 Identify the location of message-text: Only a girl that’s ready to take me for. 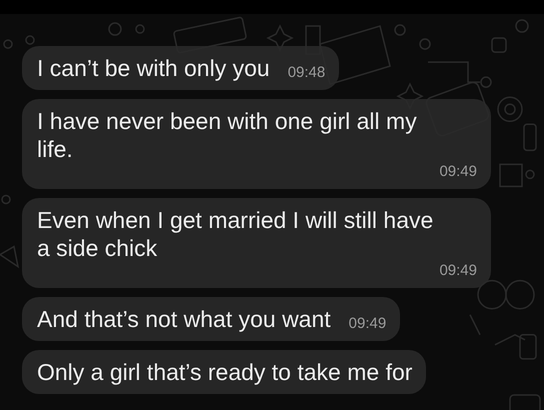
(224, 372).